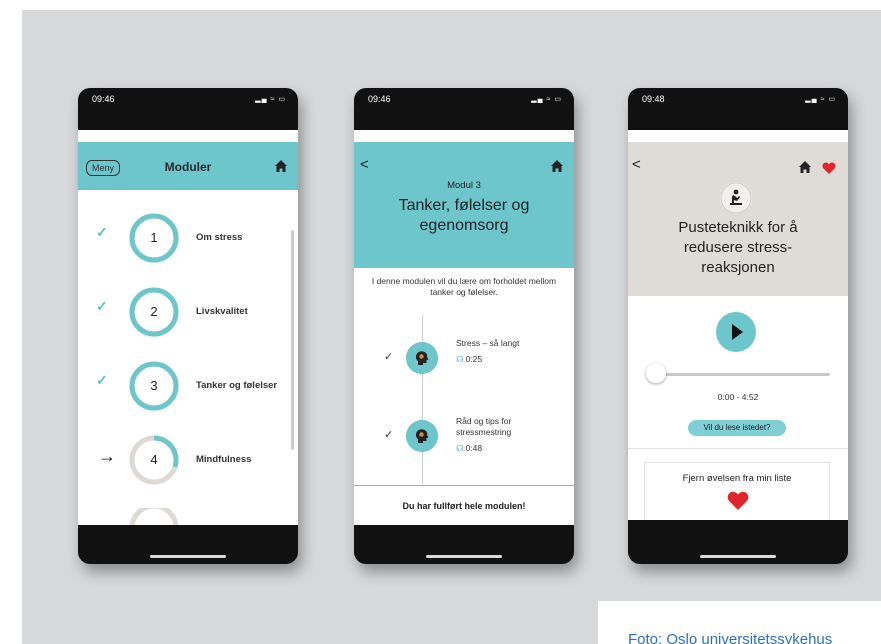 The image size is (881, 644). What do you see at coordinates (154, 459) in the screenshot?
I see `module-number: 4` at bounding box center [154, 459].